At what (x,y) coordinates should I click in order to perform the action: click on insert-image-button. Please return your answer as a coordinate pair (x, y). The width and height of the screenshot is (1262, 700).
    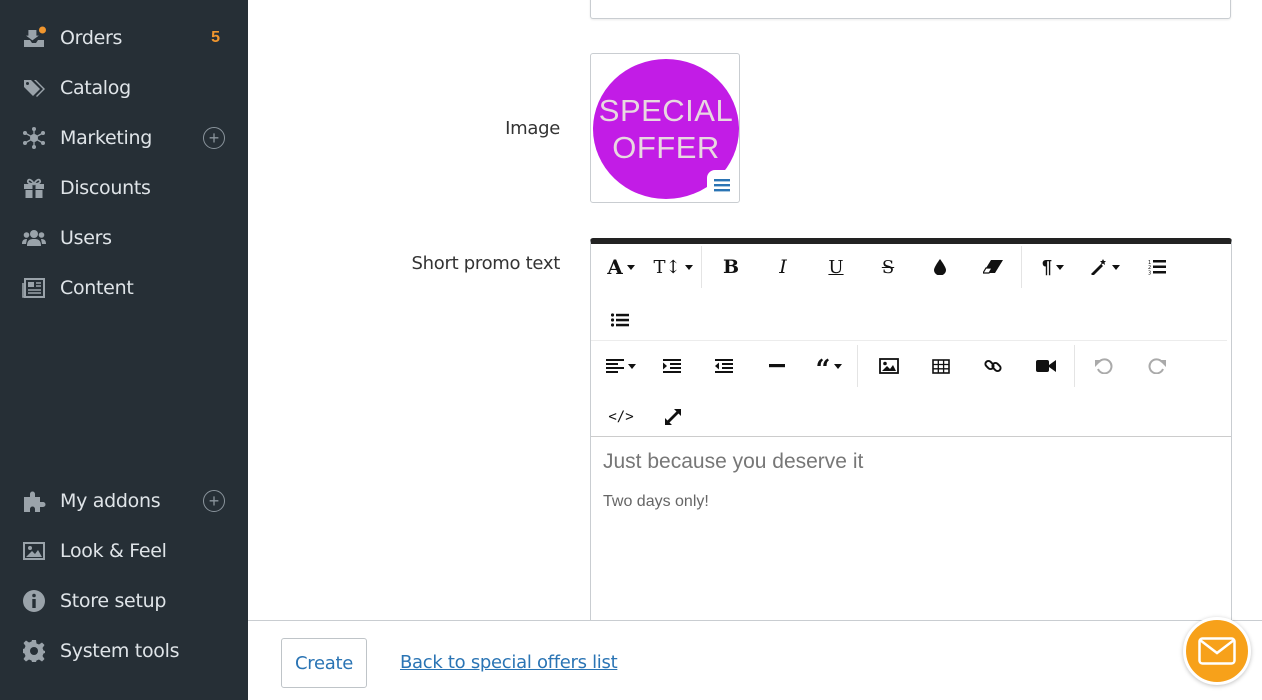
    Looking at the image, I should click on (889, 366).